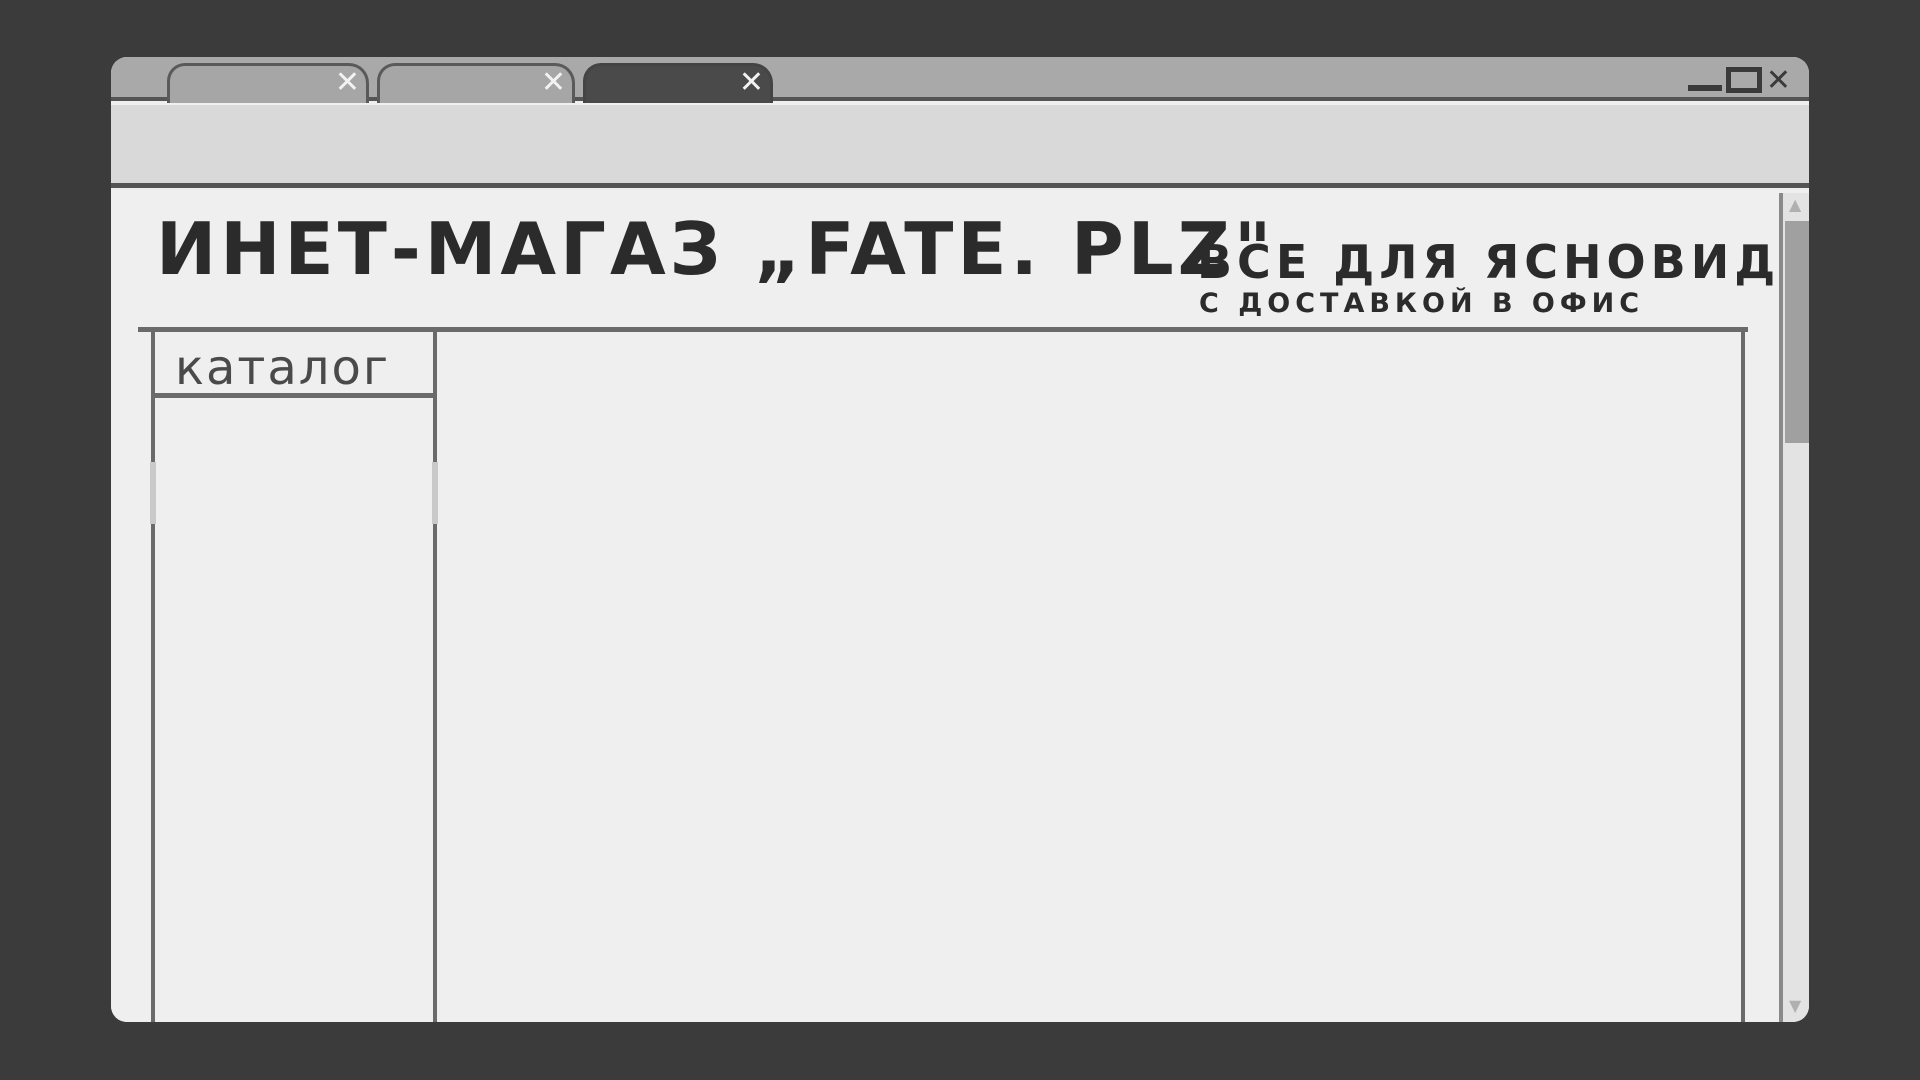 This screenshot has height=1080, width=1920. What do you see at coordinates (435, 493) in the screenshot?
I see `sidebar-resize-handle-right` at bounding box center [435, 493].